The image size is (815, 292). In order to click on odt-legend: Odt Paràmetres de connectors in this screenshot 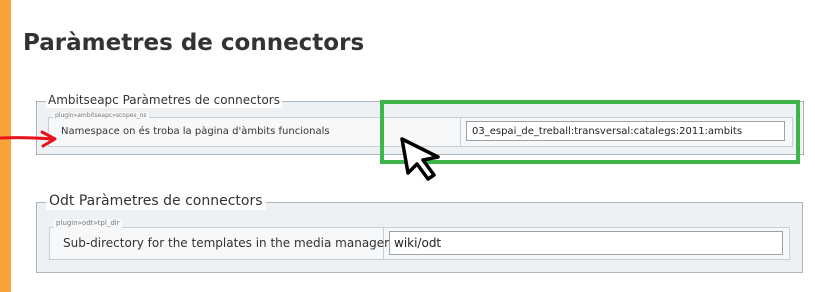, I will do `click(156, 201)`.